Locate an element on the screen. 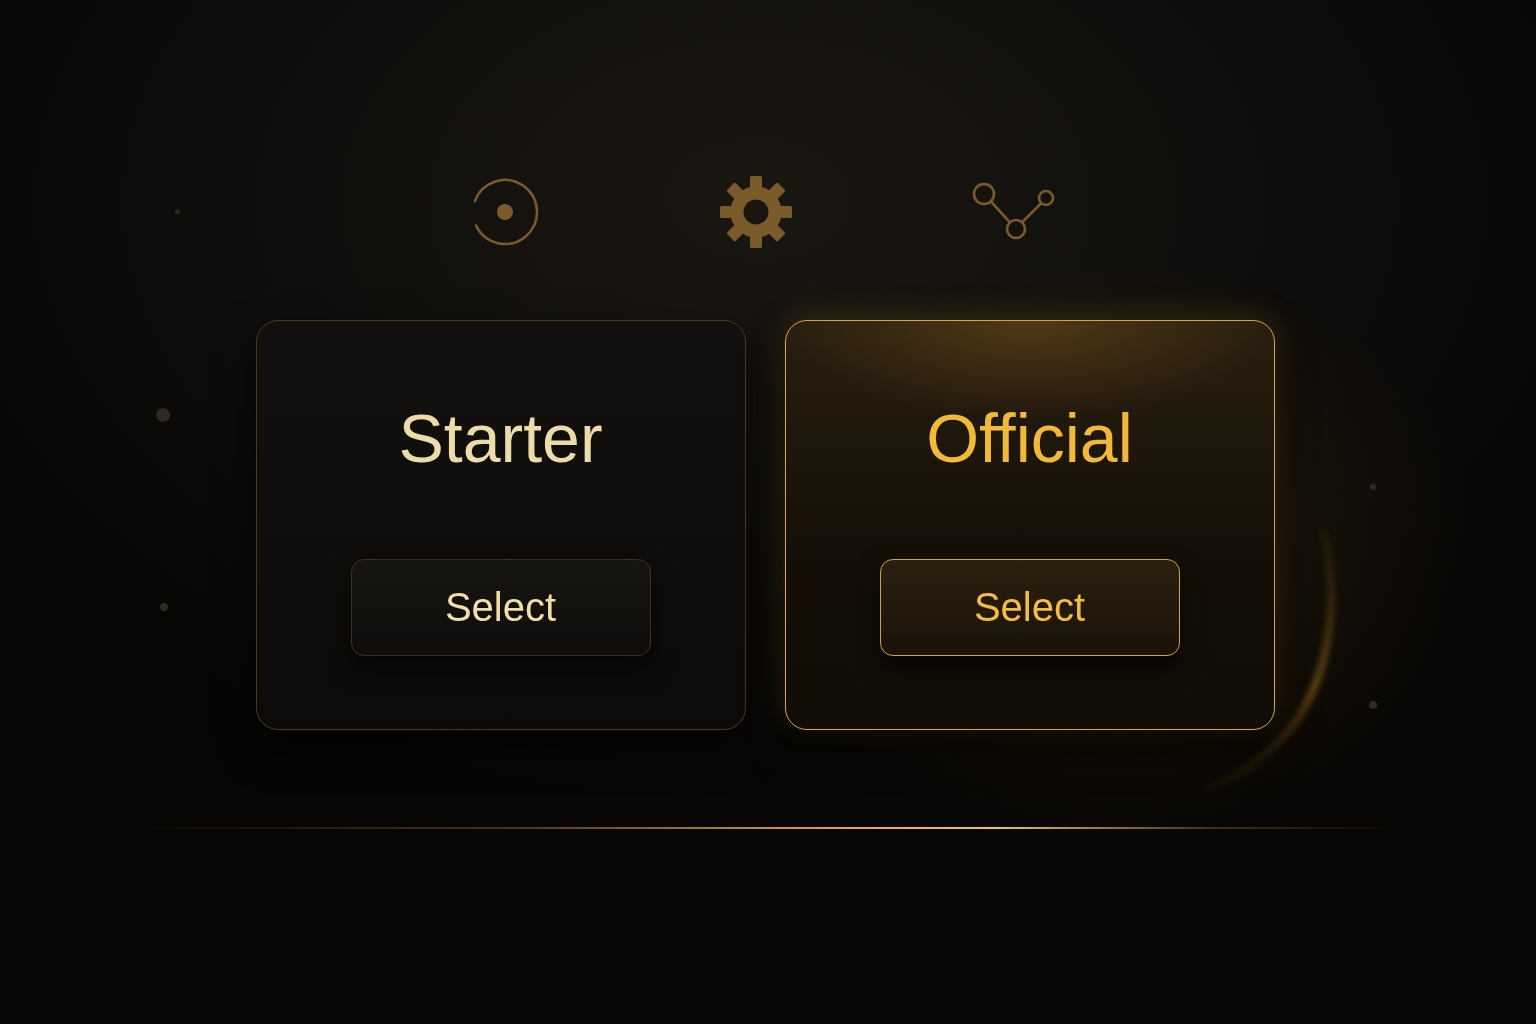 Image resolution: width=1536 pixels, height=1024 pixels. plan-title: Official is located at coordinates (1029, 438).